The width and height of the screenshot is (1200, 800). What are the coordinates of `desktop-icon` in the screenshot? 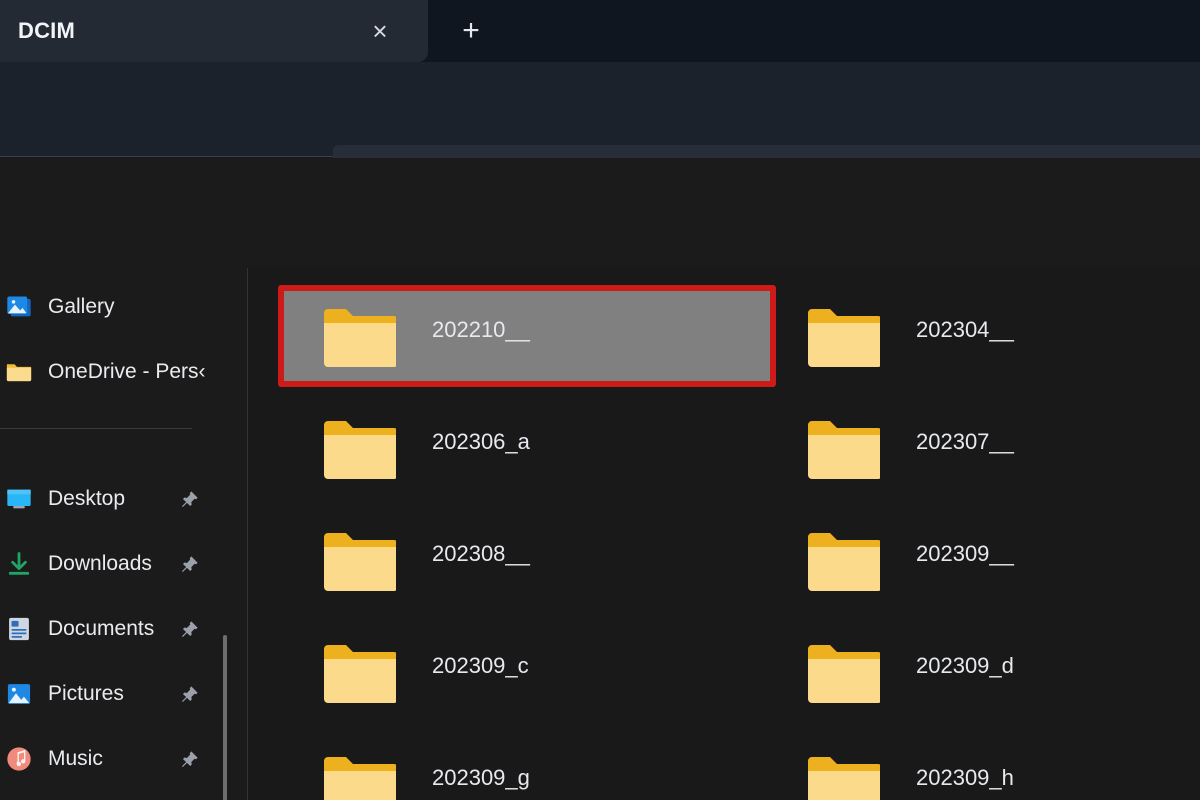 It's located at (19, 499).